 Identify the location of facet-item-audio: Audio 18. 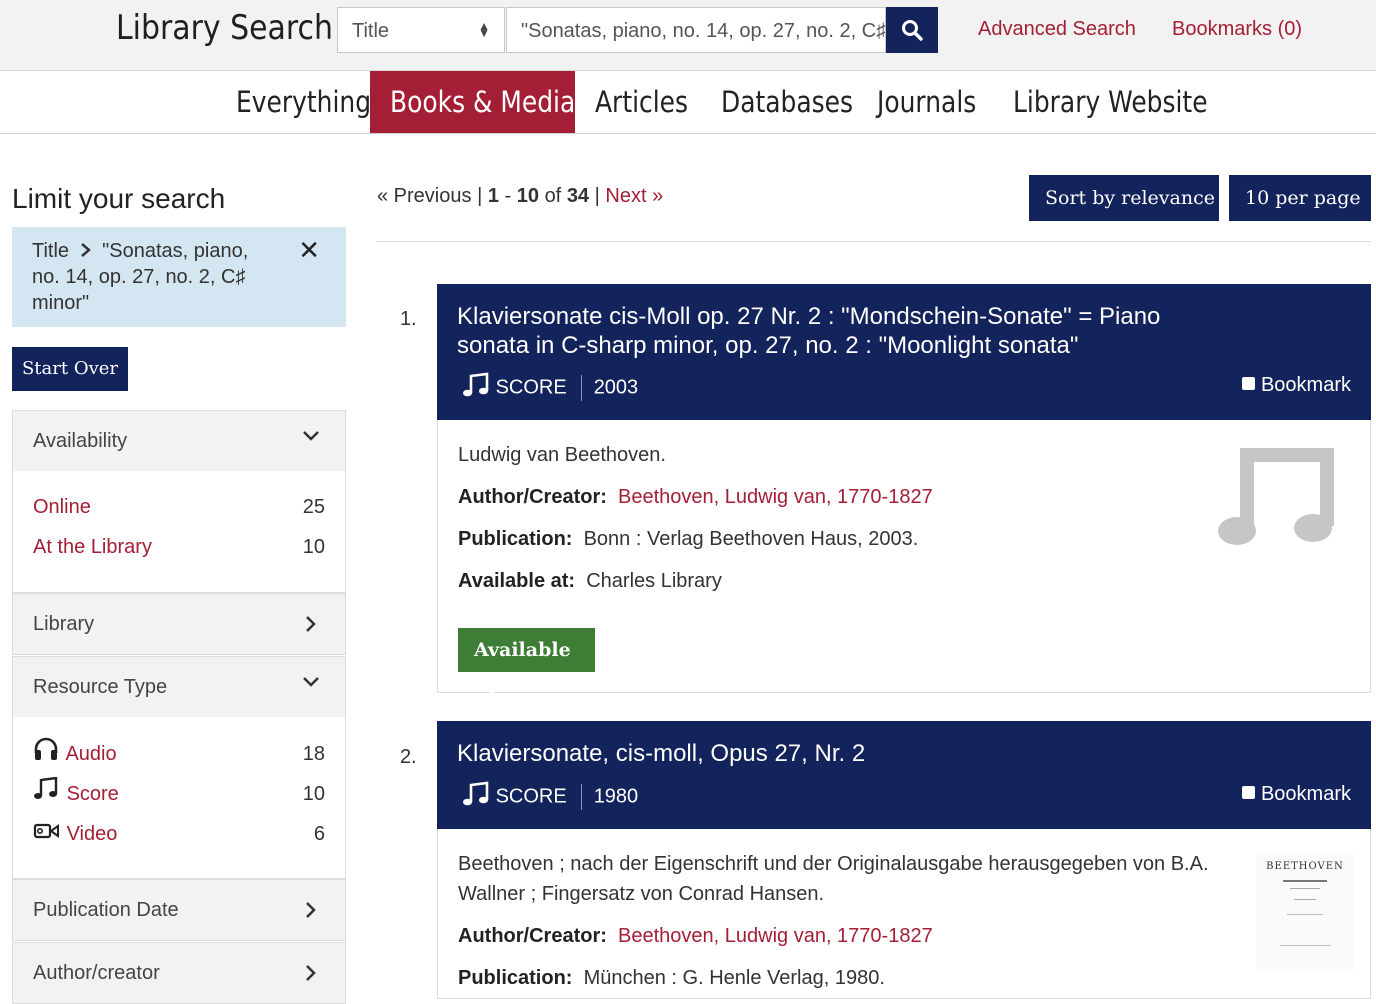
(179, 754).